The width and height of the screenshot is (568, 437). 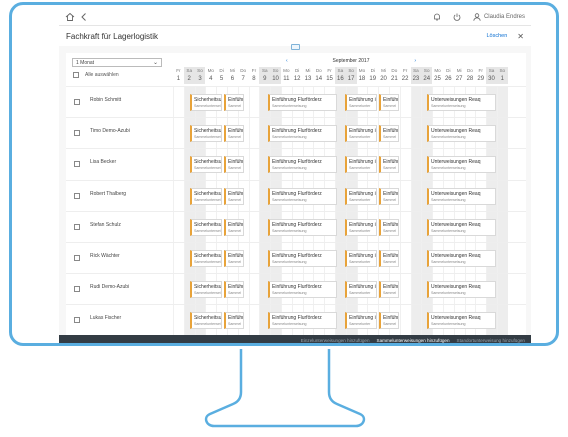 I want to click on month-title: September 2017, so click(x=351, y=61).